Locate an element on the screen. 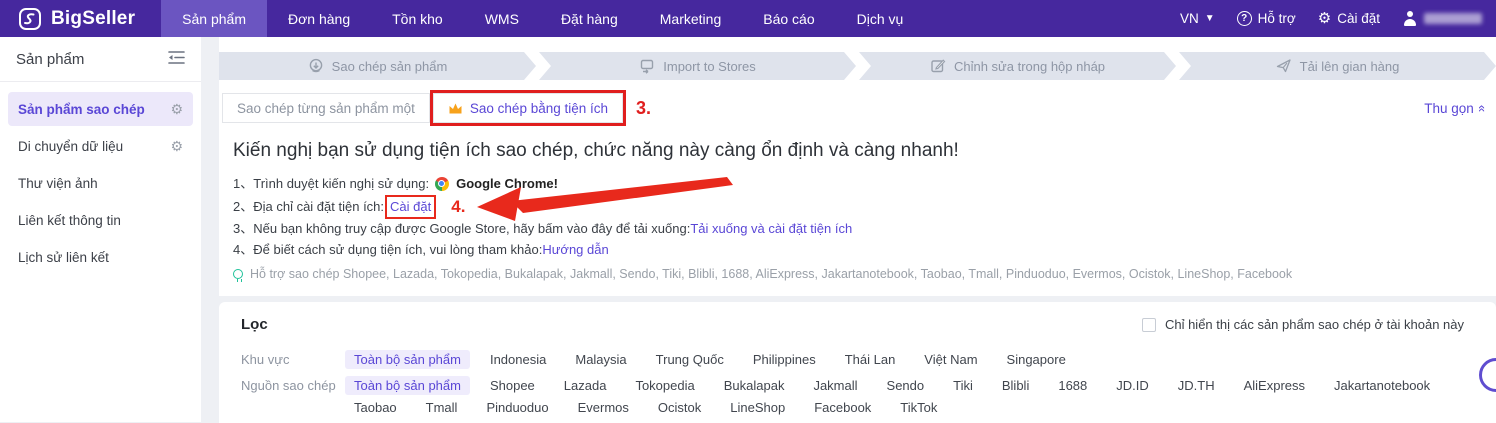  collapse-sidebar-icon is located at coordinates (176, 59).